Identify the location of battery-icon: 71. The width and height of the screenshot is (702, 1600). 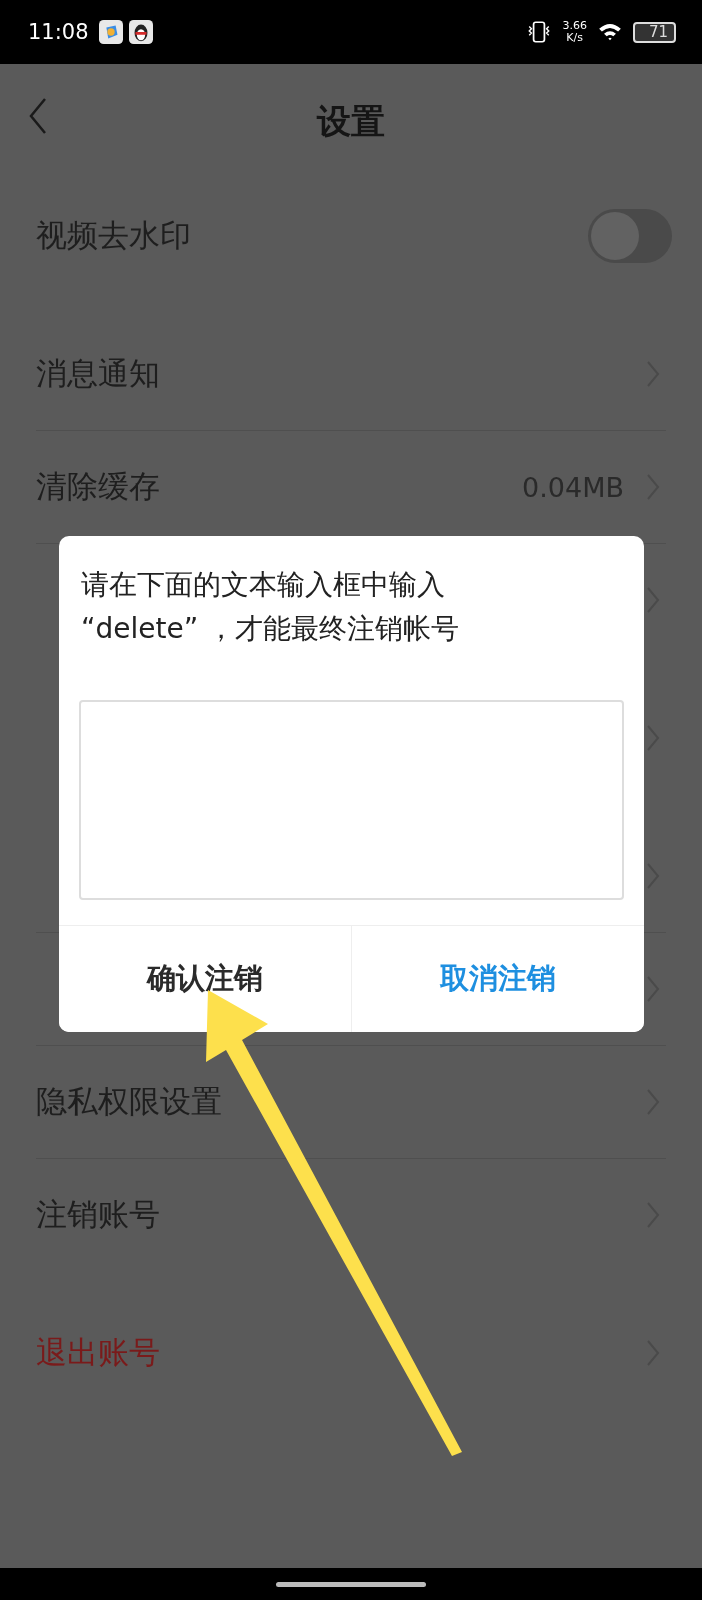
(654, 32).